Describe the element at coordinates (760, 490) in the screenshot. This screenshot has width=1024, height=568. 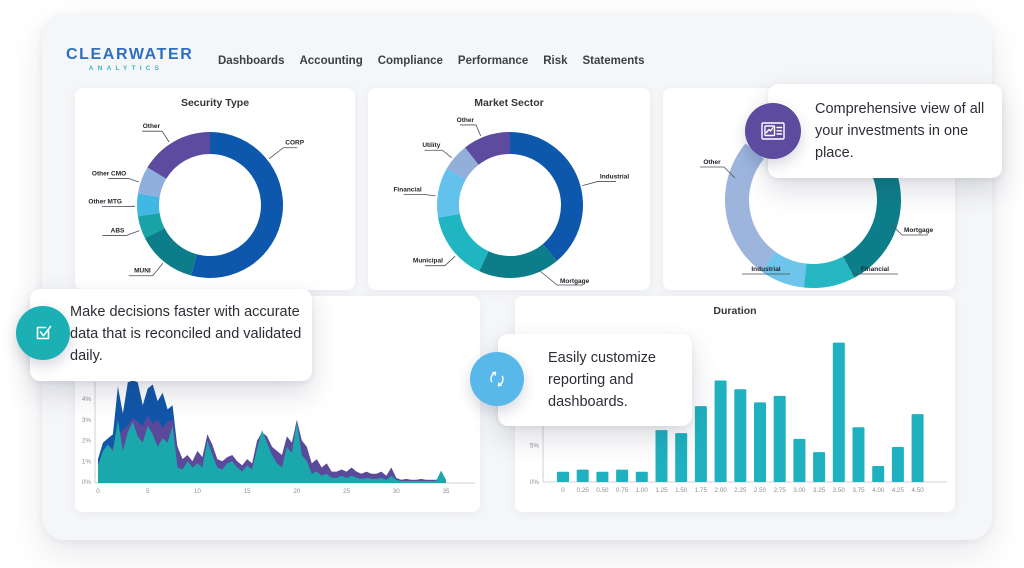
I see `svg-text: 2.50` at that location.